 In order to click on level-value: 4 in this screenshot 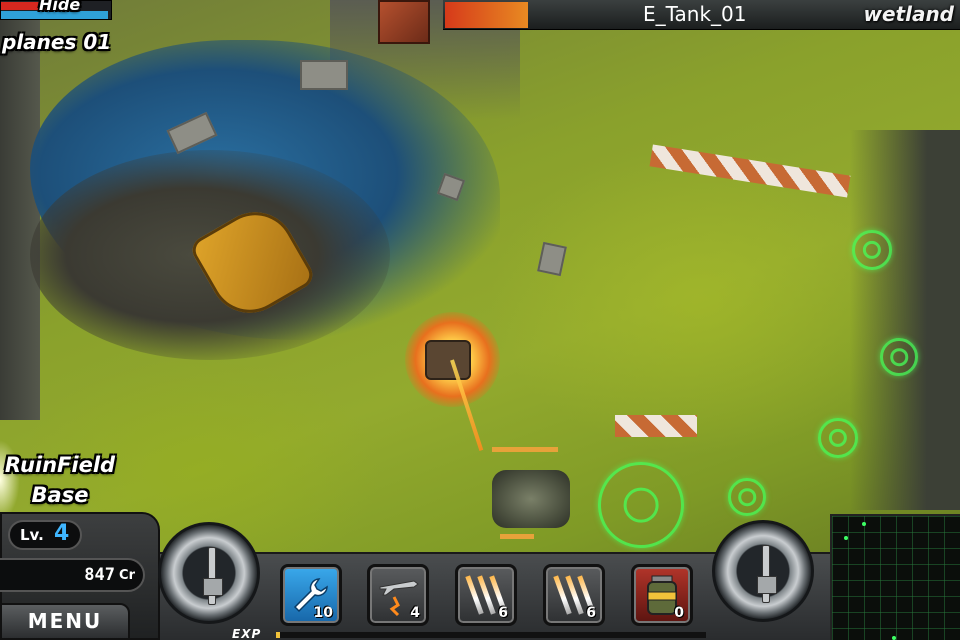, I will do `click(62, 533)`.